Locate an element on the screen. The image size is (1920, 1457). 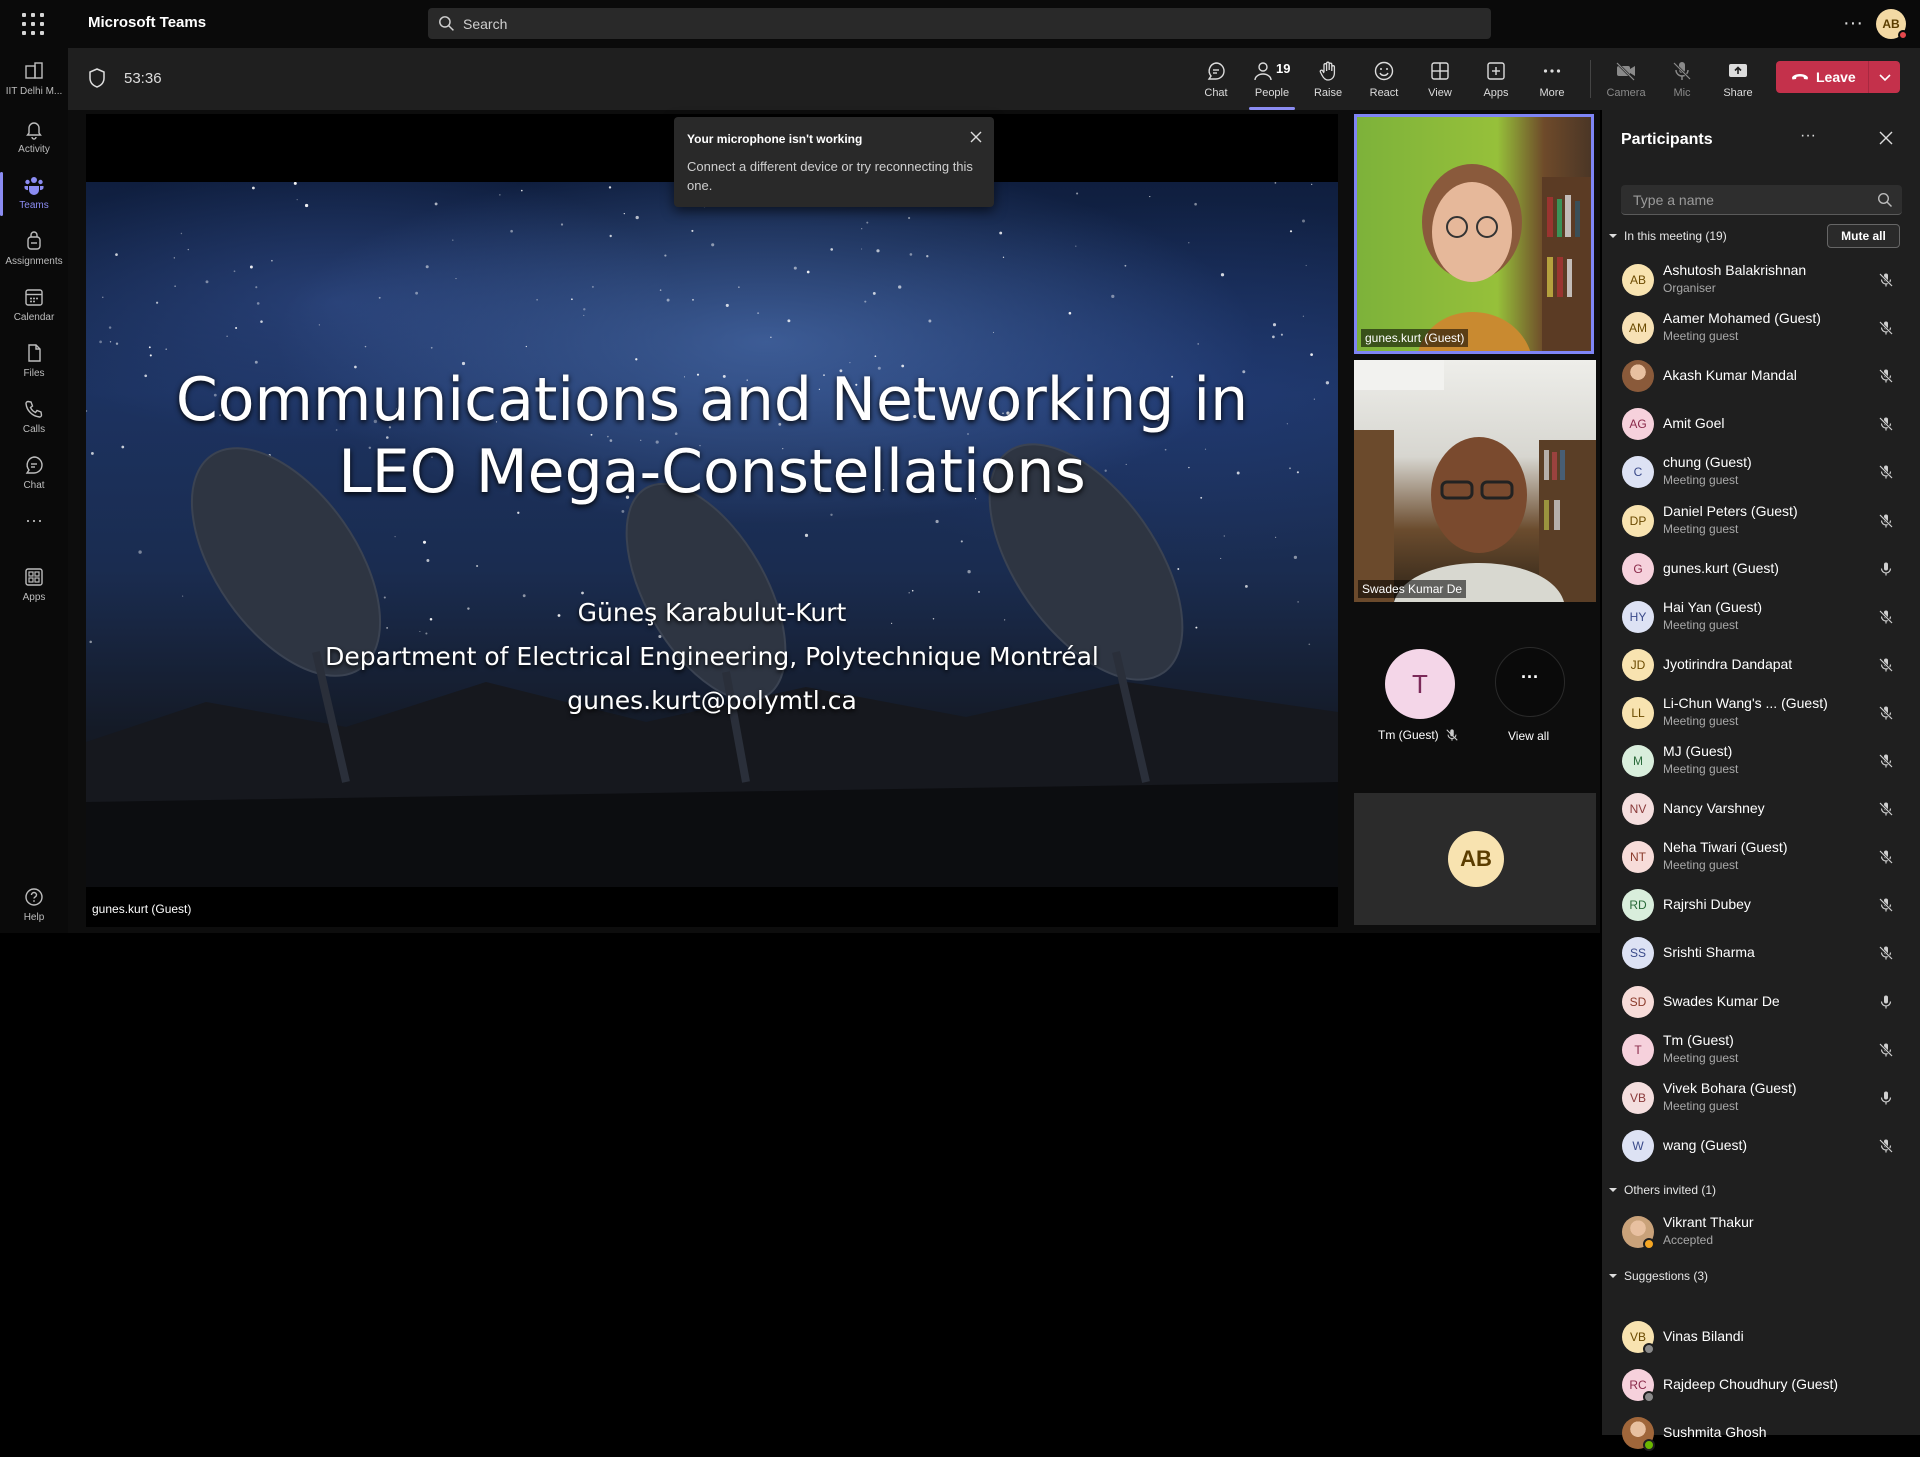
leave-main-button: Leave is located at coordinates (1822, 77).